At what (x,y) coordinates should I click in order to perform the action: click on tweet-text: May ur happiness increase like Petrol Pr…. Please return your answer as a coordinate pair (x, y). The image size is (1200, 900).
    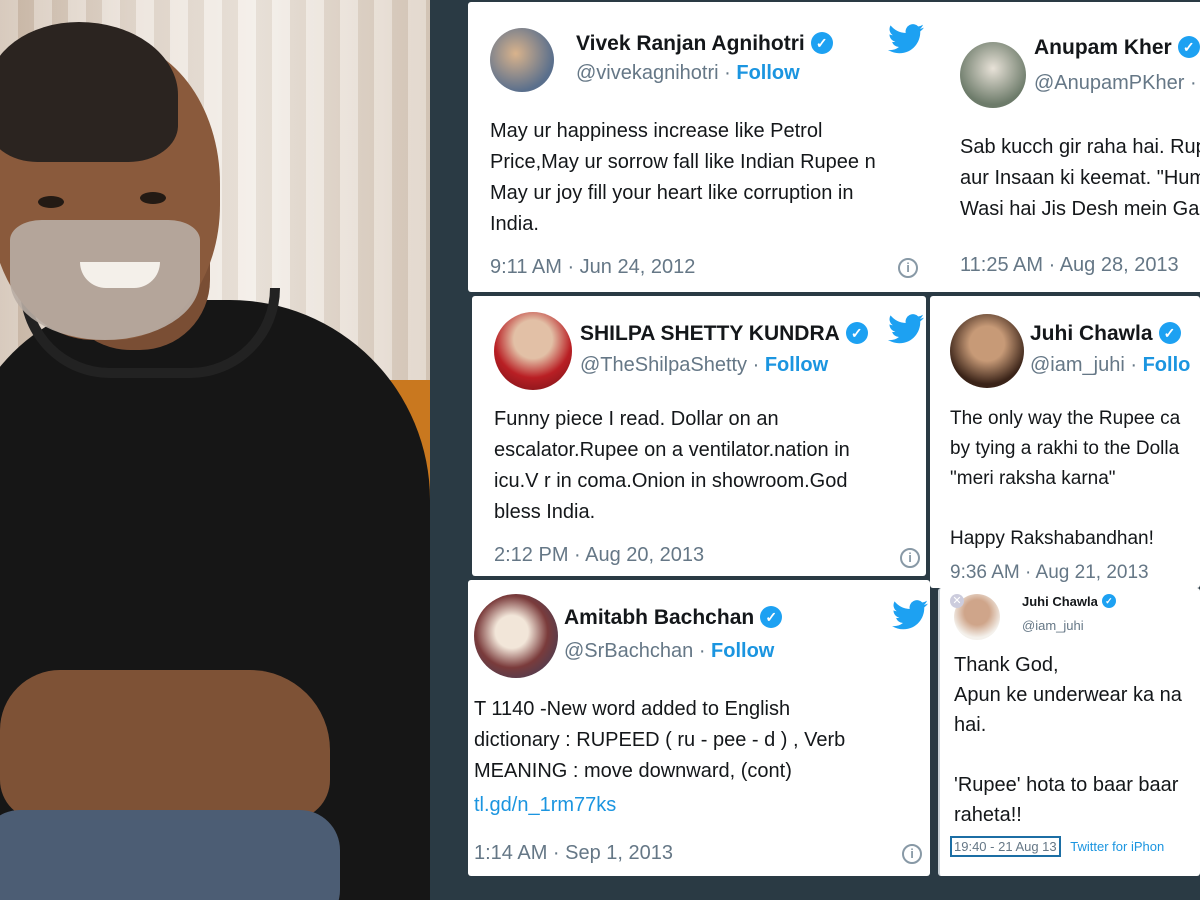
    Looking at the image, I should click on (683, 177).